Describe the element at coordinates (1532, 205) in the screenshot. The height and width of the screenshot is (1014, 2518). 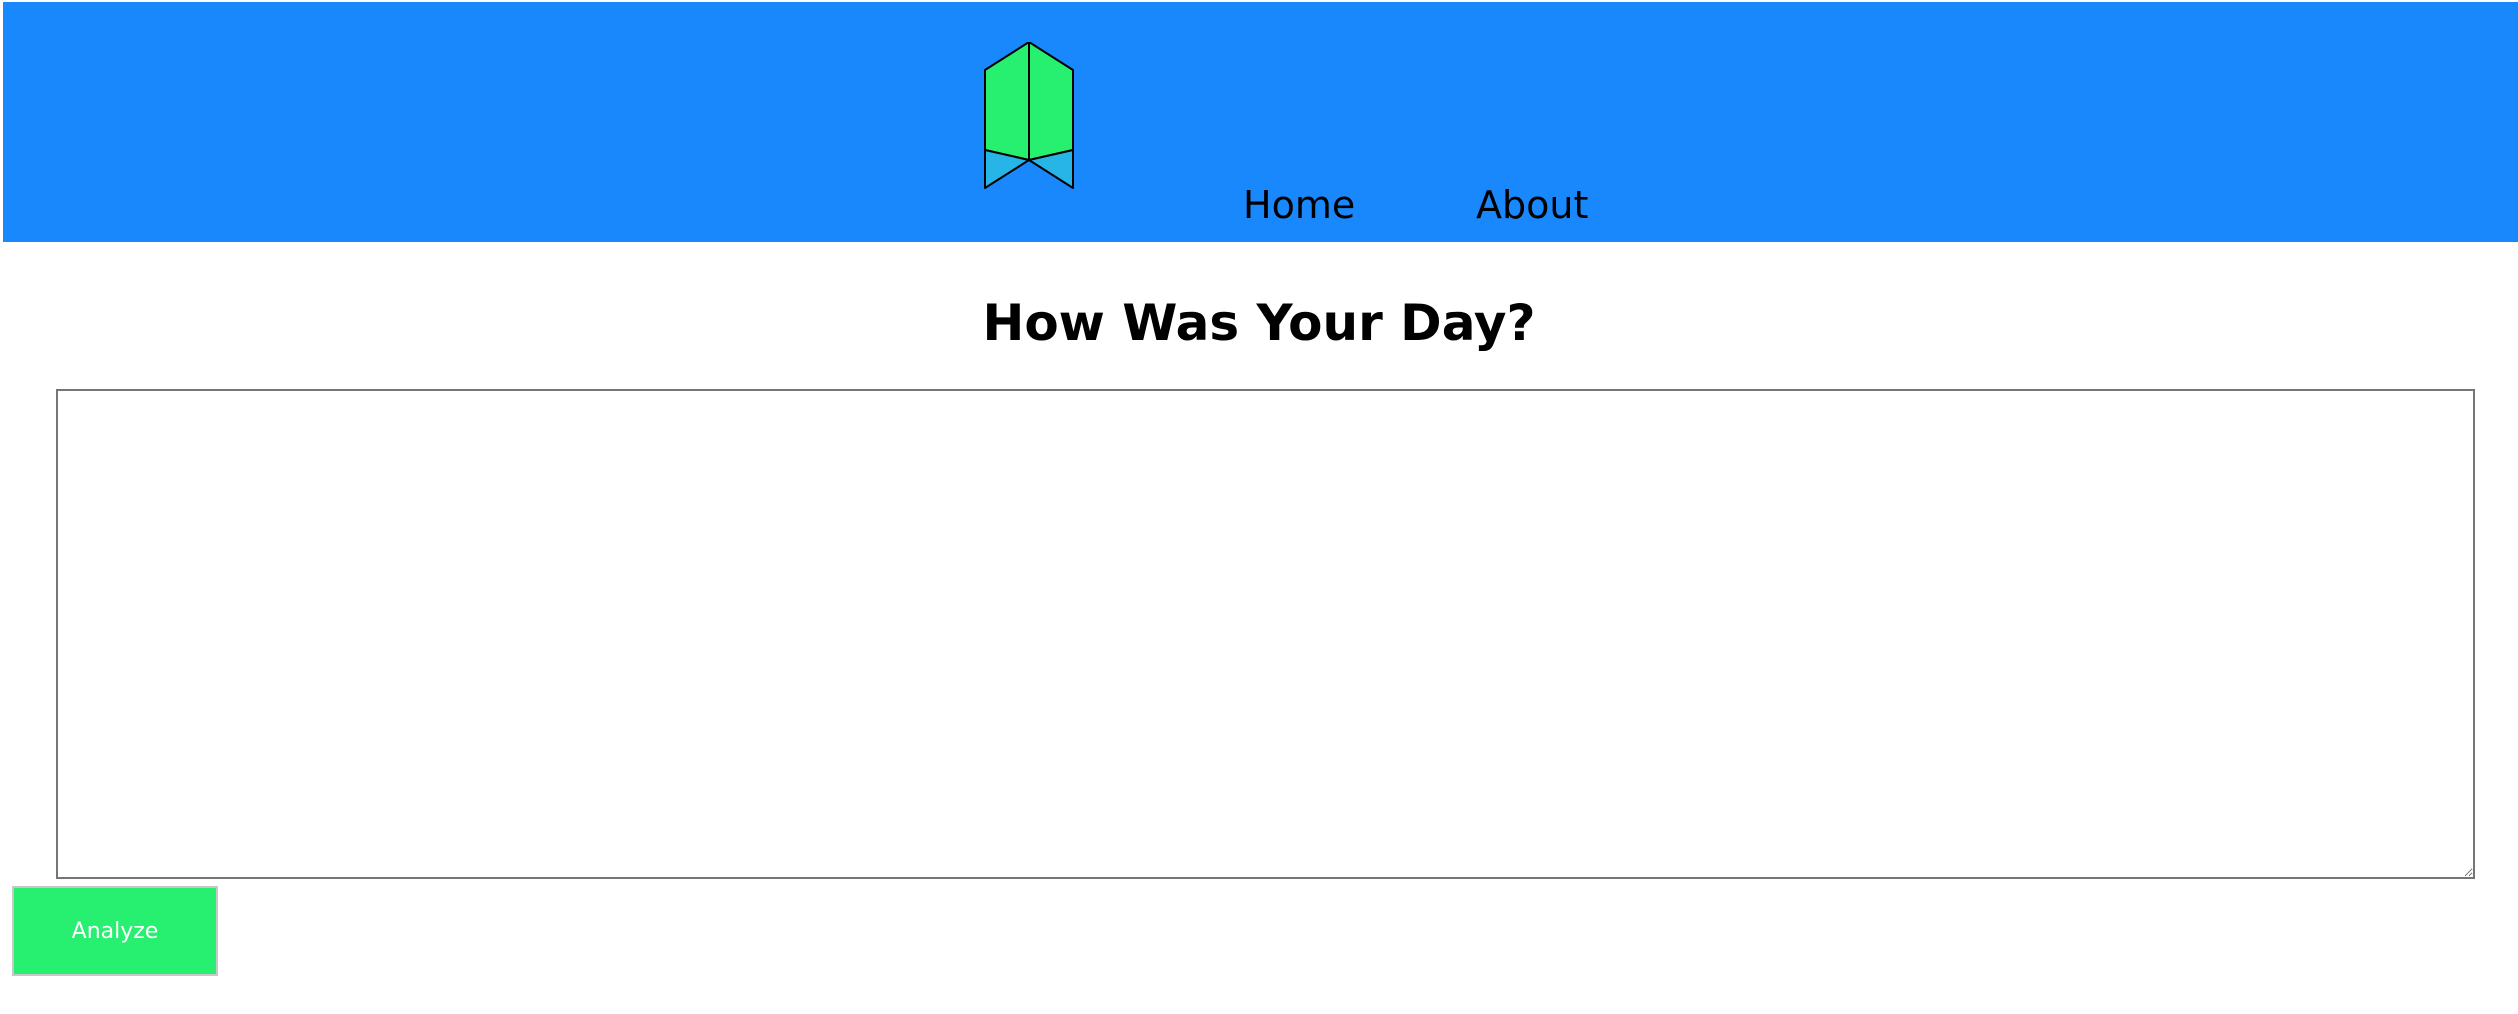
I see `nav-about-link: About` at that location.